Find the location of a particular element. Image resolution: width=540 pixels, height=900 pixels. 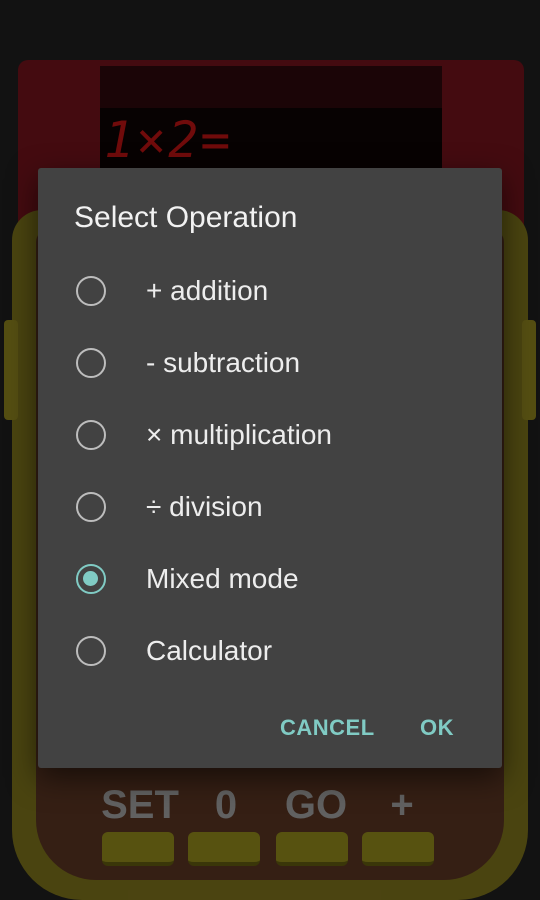

option-label: Mixed mode is located at coordinates (222, 578).